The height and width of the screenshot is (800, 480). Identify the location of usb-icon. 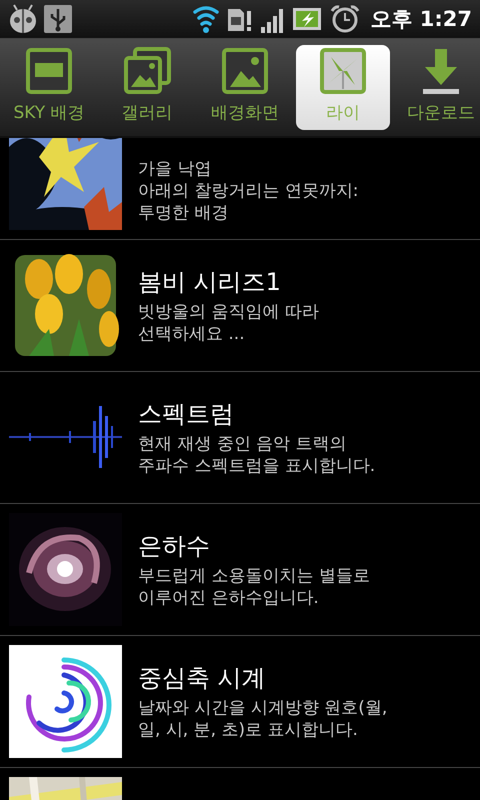
(58, 19).